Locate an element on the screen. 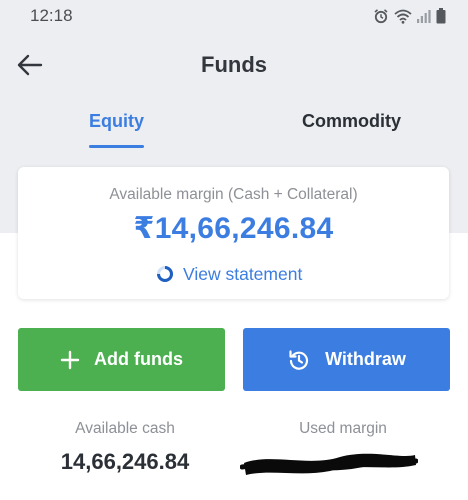 The height and width of the screenshot is (500, 468). add-funds-button: Add funds is located at coordinates (121, 359).